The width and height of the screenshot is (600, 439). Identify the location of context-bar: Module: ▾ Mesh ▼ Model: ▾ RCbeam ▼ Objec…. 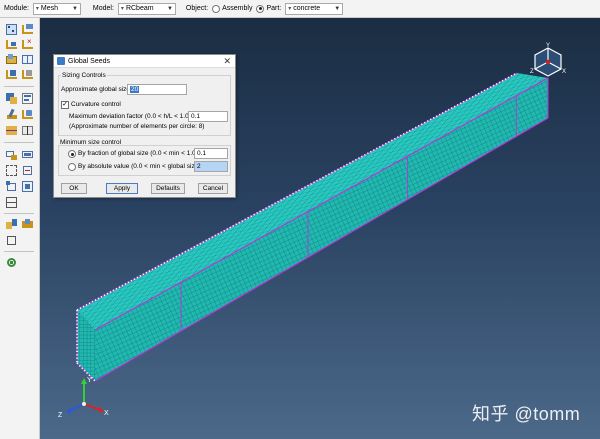
(300, 9).